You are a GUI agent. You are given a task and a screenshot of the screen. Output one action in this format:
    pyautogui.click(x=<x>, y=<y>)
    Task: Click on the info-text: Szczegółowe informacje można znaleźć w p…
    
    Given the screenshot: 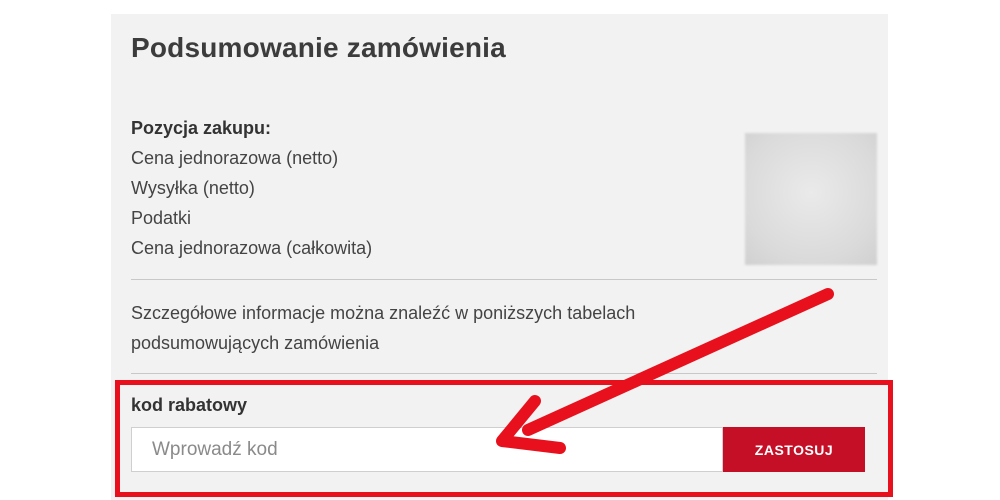 What is the action you would take?
    pyautogui.click(x=383, y=328)
    